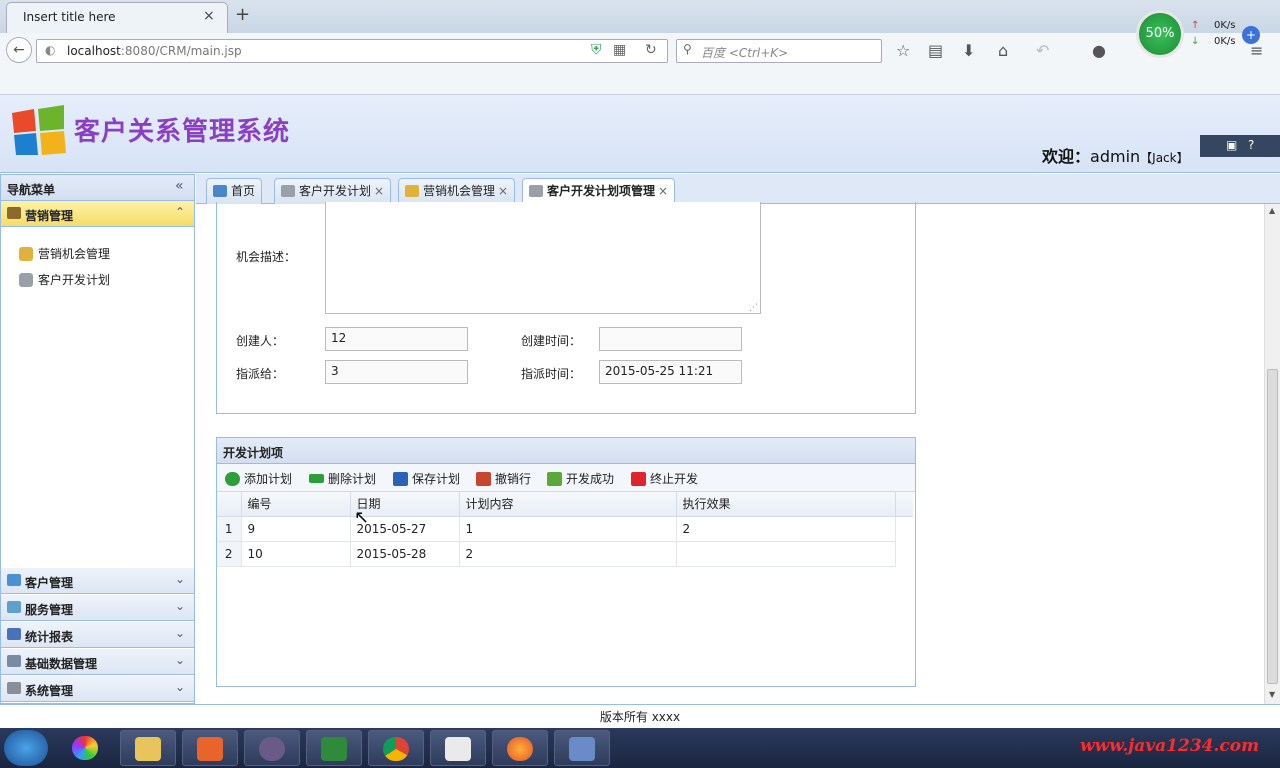 The width and height of the screenshot is (1280, 768). I want to click on search-icon: ⚲, so click(687, 49).